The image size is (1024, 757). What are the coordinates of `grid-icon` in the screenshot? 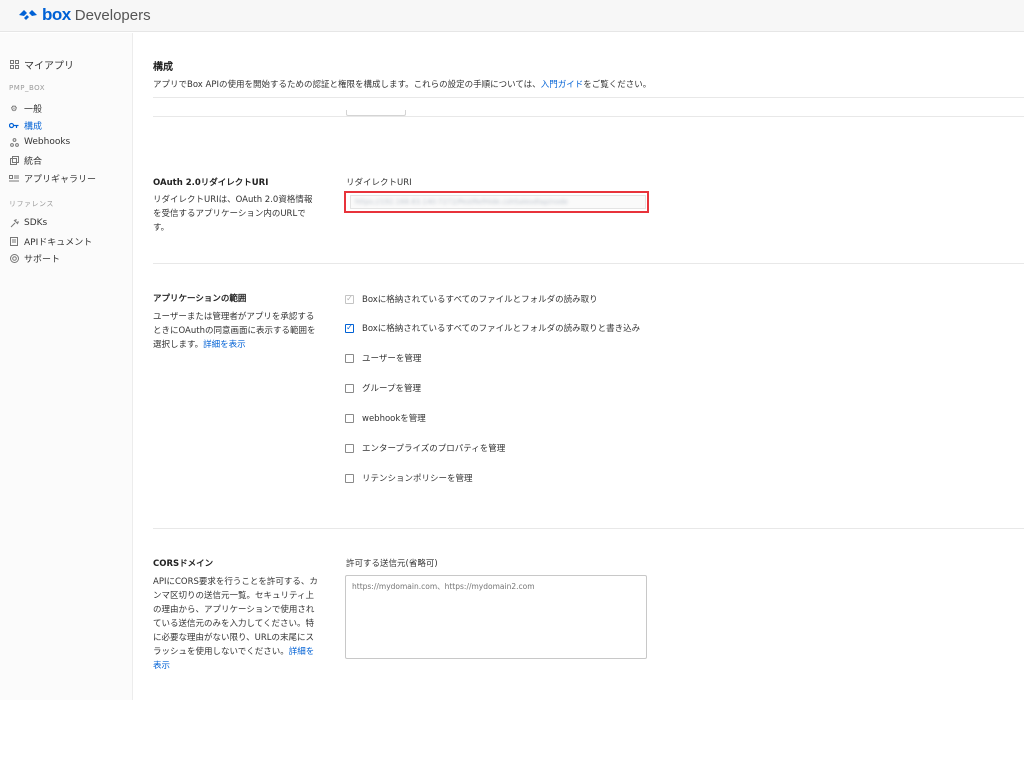 It's located at (14, 65).